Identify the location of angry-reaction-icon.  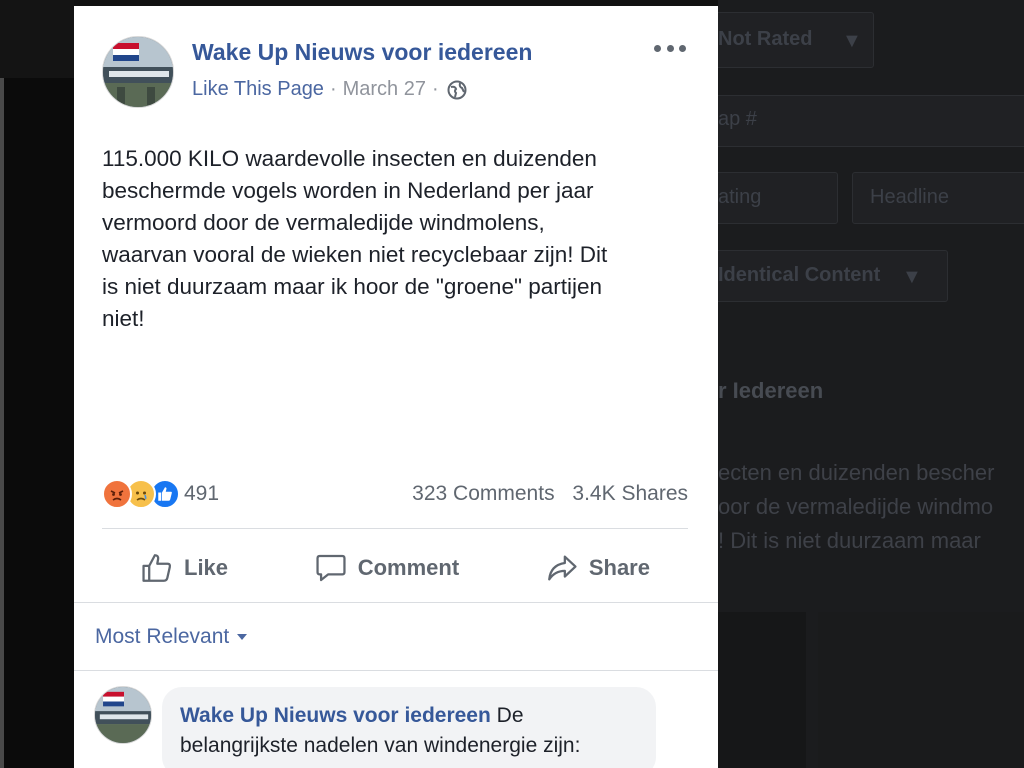
(117, 494).